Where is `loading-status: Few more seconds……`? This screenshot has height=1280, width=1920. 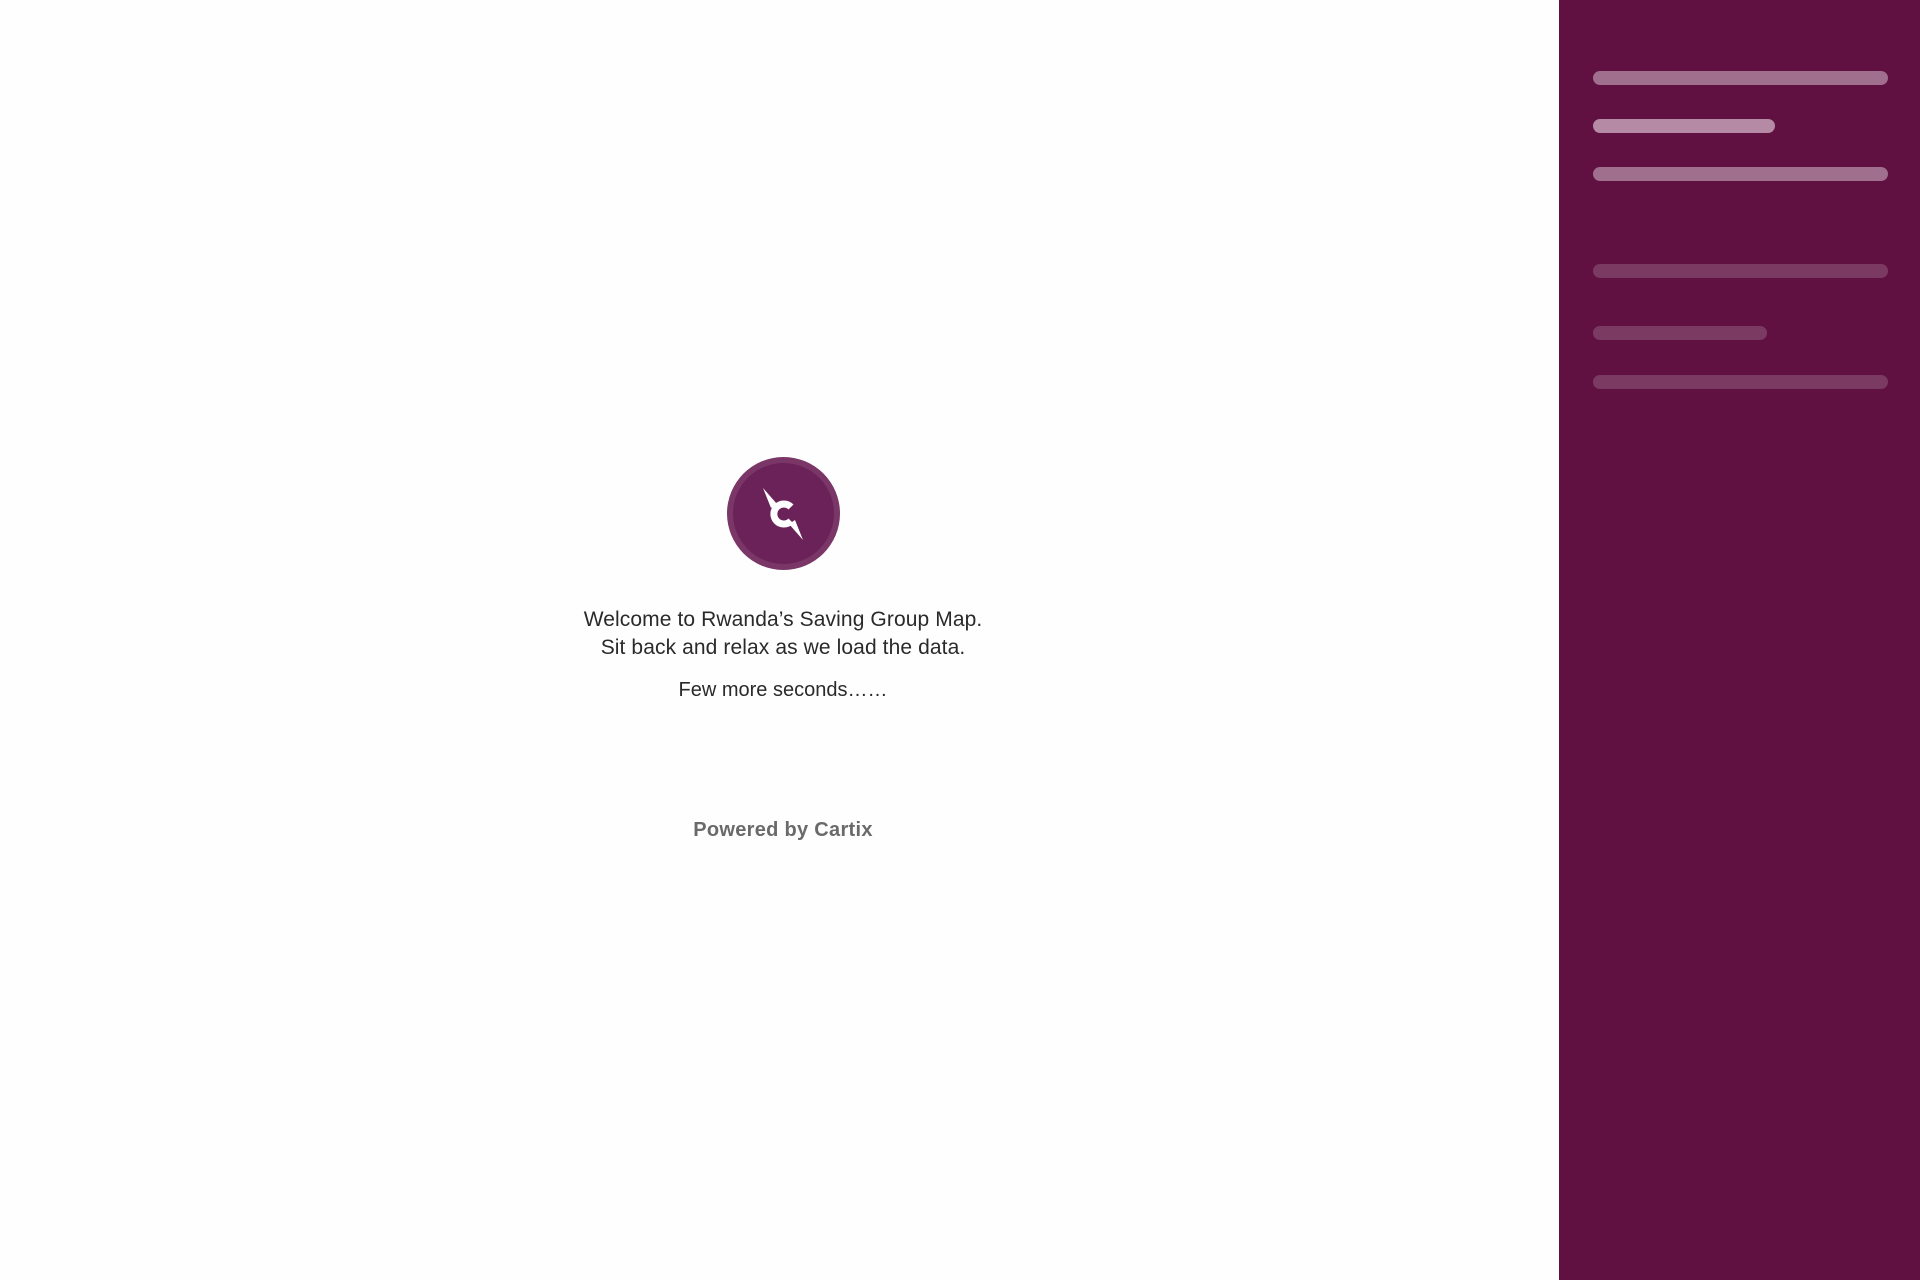
loading-status: Few more seconds…… is located at coordinates (783, 690).